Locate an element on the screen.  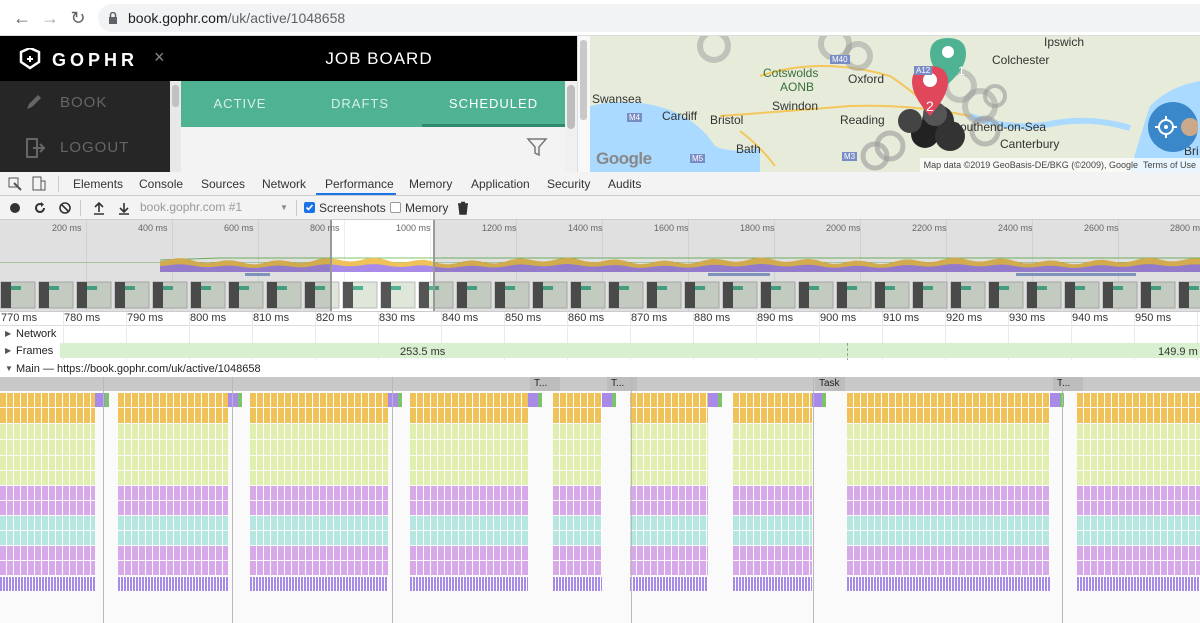
record-icon is located at coordinates (15, 208).